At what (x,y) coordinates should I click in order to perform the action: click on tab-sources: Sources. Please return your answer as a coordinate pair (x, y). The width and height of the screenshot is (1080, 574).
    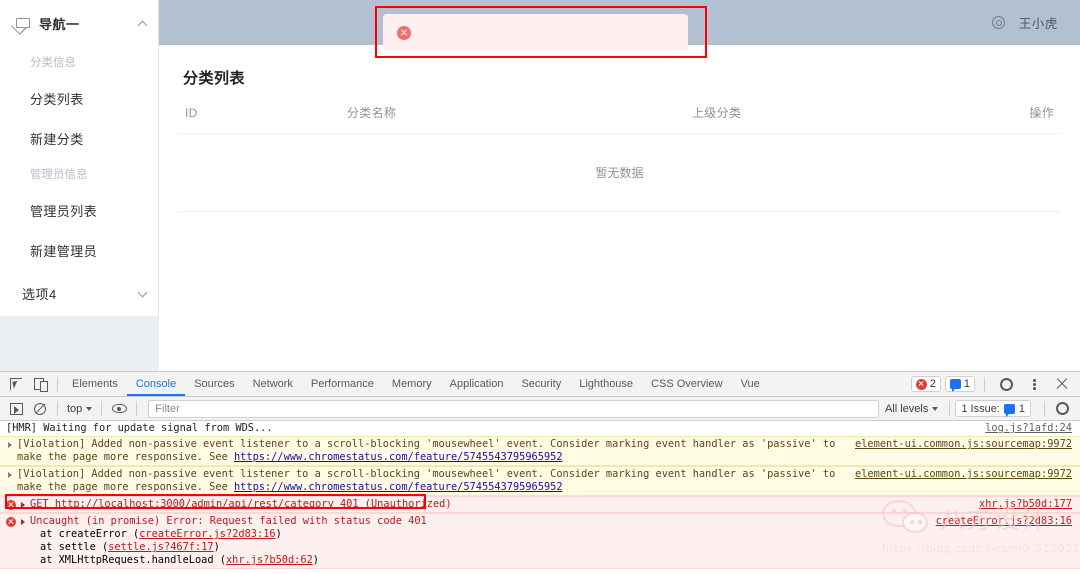
    Looking at the image, I should click on (214, 384).